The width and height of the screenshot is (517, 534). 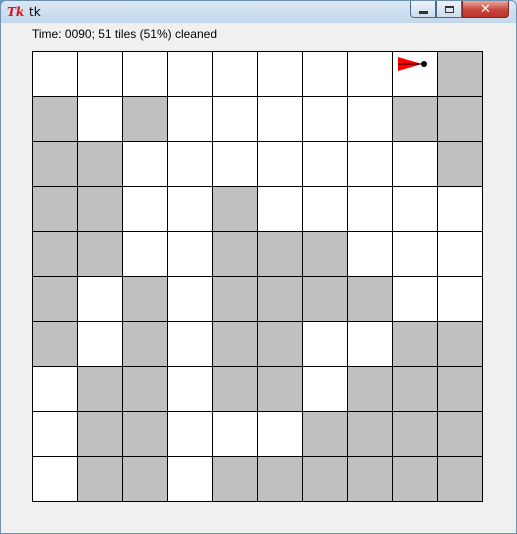 What do you see at coordinates (124, 34) in the screenshot?
I see `status-label: Time: 0090; 51 tiles (51%) cleaned` at bounding box center [124, 34].